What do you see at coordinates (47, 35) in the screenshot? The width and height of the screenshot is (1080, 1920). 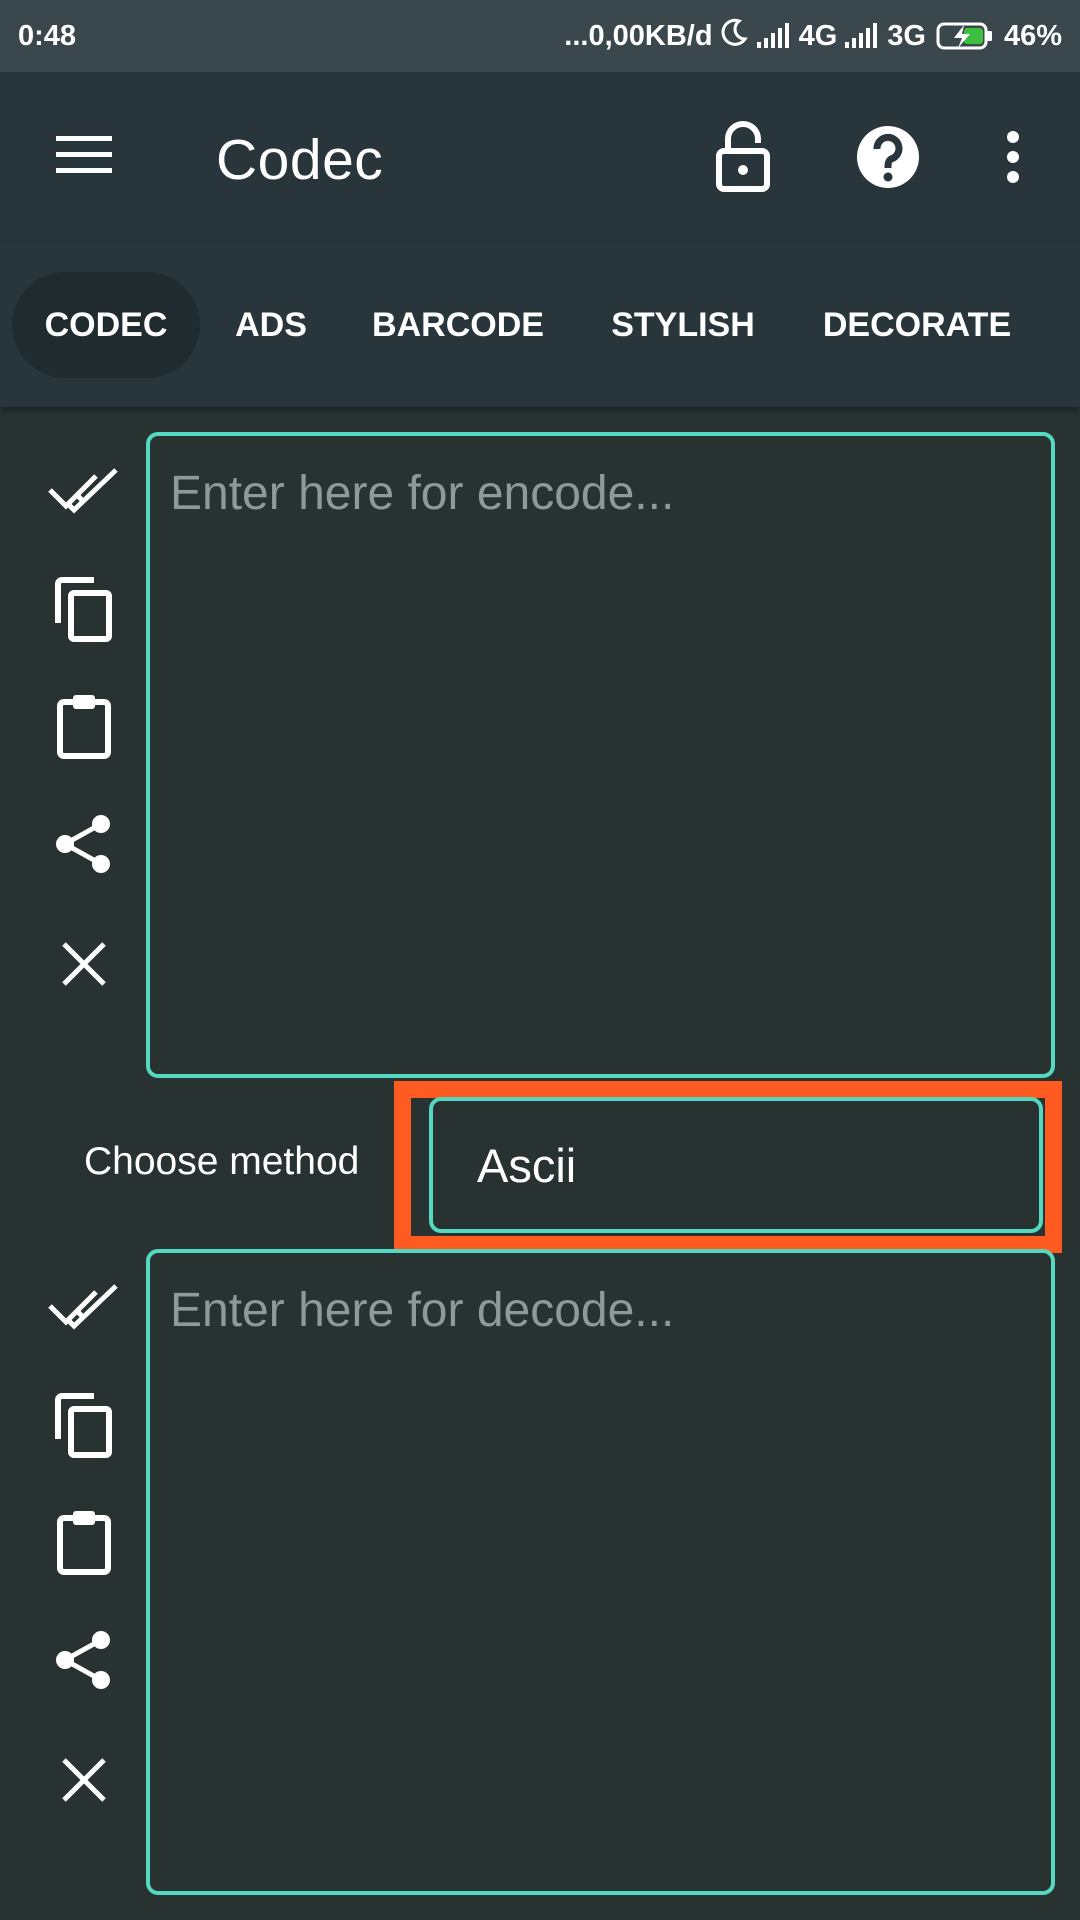 I see `status-time: 0:48` at bounding box center [47, 35].